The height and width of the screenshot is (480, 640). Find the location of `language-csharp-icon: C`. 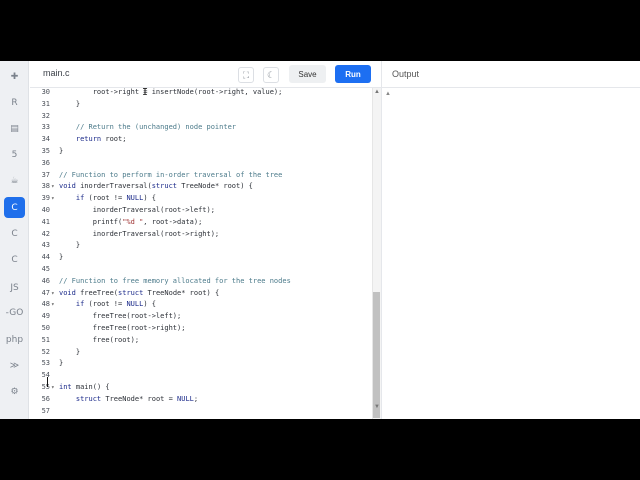

language-csharp-icon: C is located at coordinates (14, 259).